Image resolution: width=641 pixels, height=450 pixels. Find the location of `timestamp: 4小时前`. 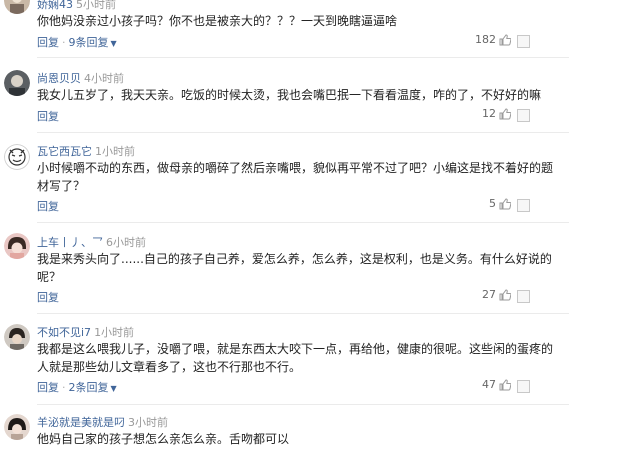

timestamp: 4小时前 is located at coordinates (104, 78).